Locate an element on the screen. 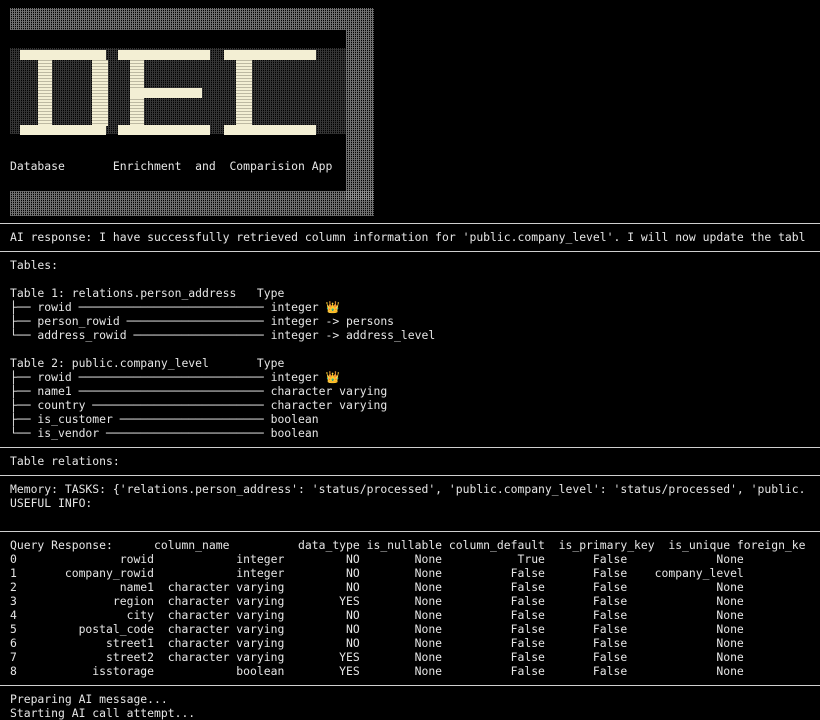  banner-bottom-shade is located at coordinates (192, 203).